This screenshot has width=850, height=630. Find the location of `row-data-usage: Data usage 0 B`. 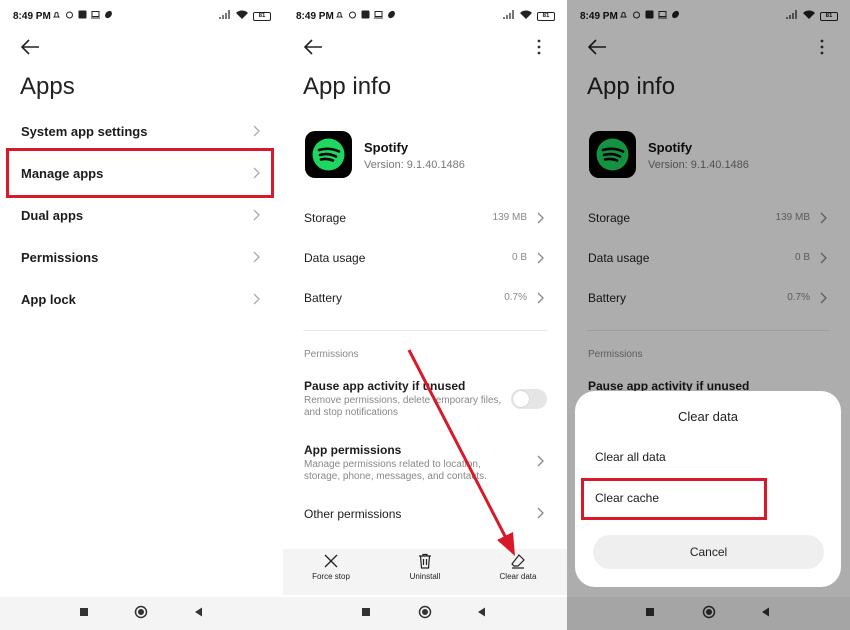

row-data-usage: Data usage 0 B is located at coordinates (424, 258).